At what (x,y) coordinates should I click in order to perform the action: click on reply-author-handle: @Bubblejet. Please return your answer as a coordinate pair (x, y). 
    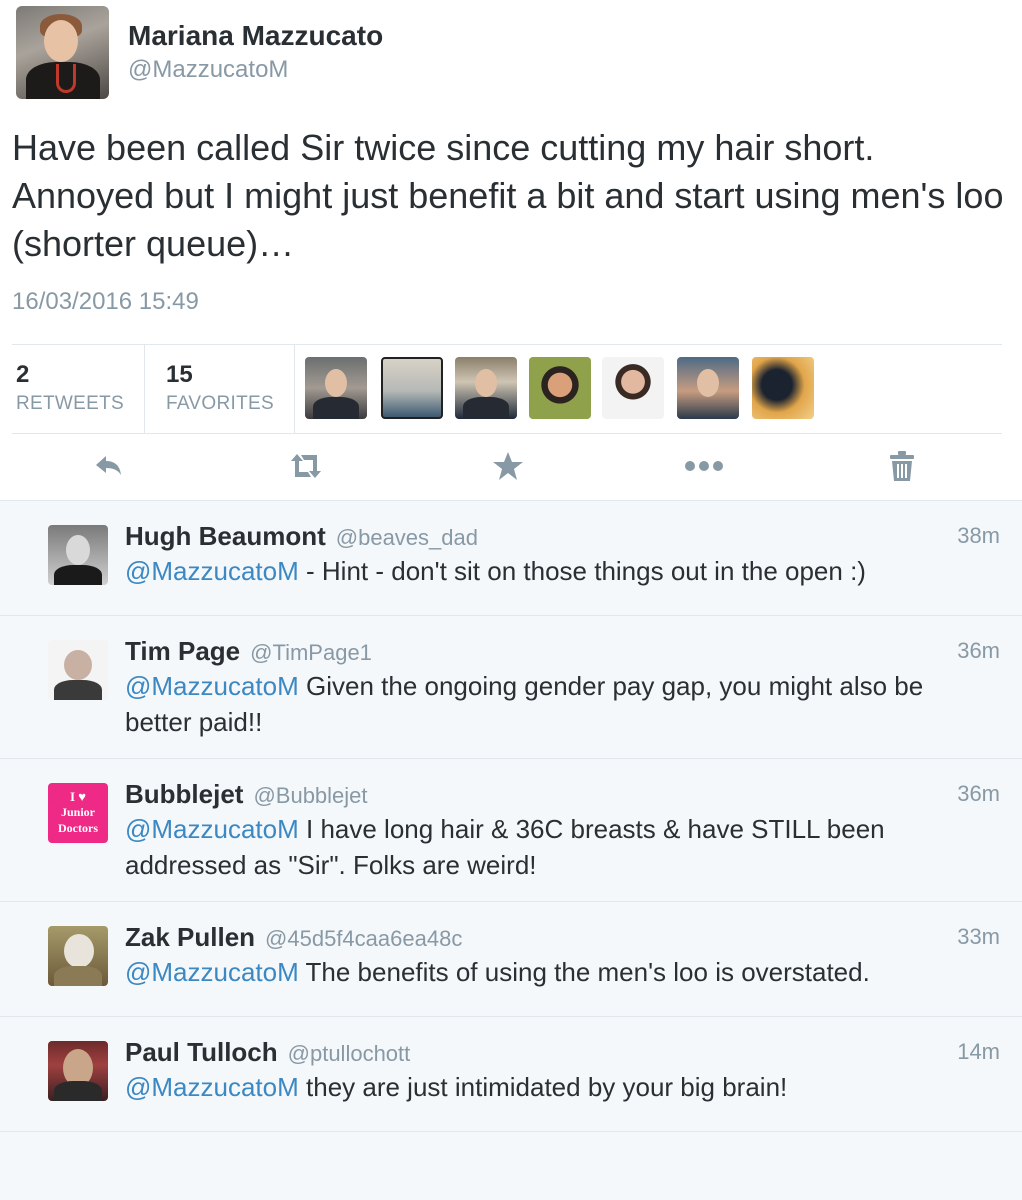
    Looking at the image, I should click on (310, 795).